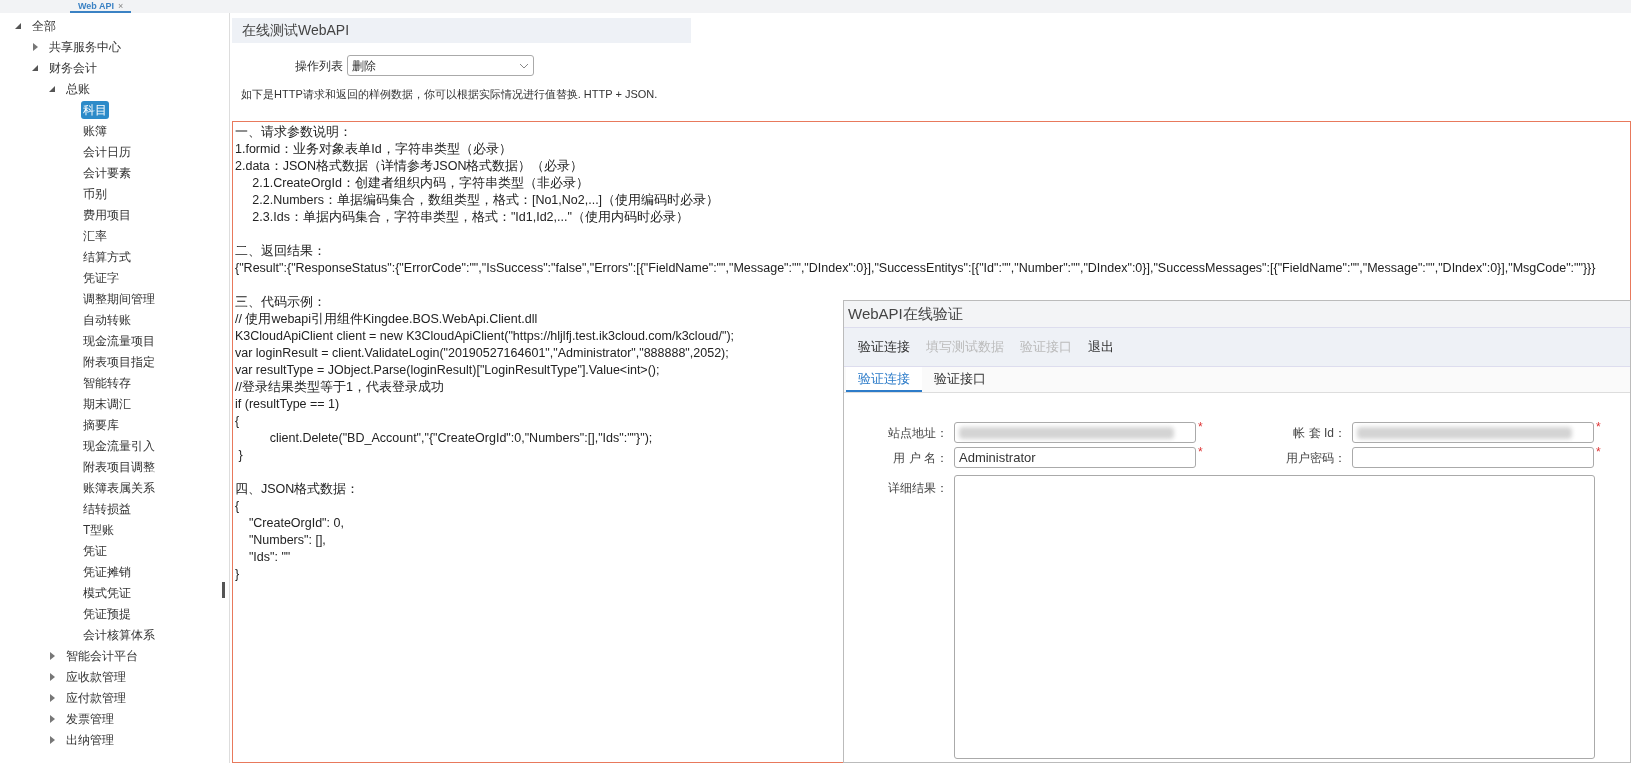  Describe the element at coordinates (269, 557) in the screenshot. I see `code-line: "Ids": ""` at that location.